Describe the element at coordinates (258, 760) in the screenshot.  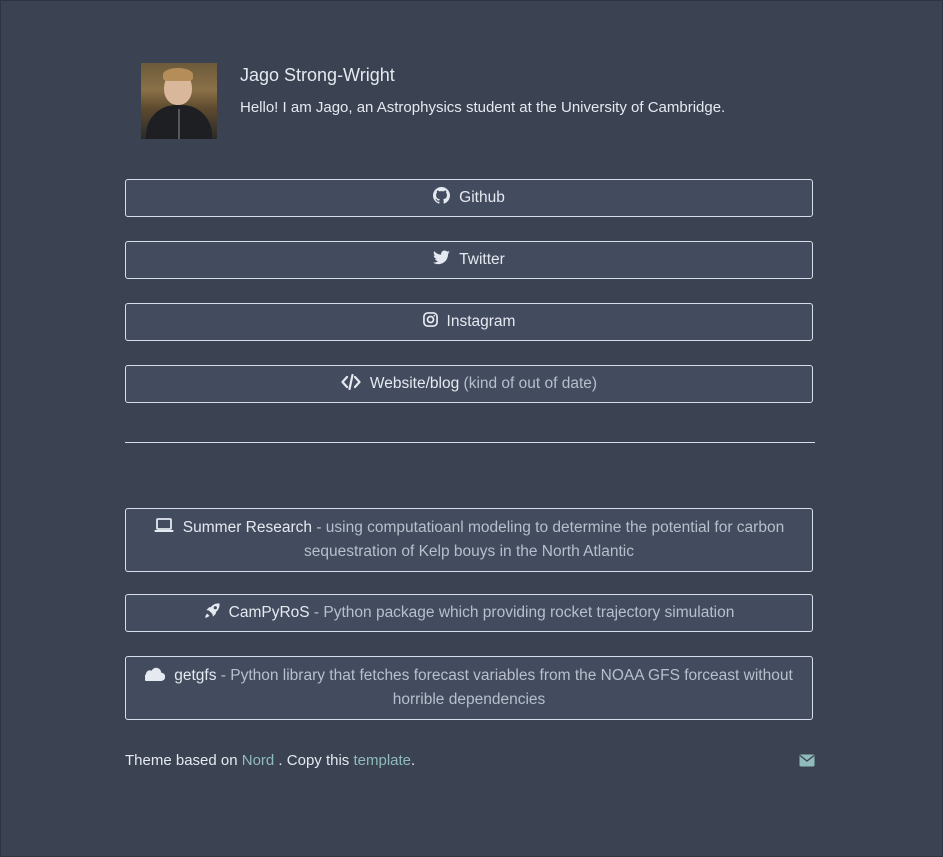
I see `nord-link: Nord` at that location.